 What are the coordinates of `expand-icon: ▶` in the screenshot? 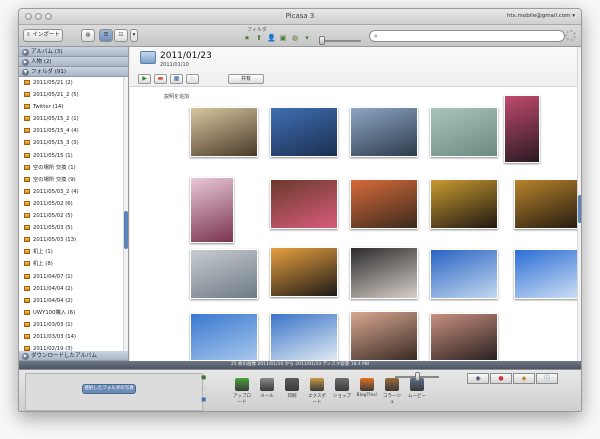 It's located at (25, 62).